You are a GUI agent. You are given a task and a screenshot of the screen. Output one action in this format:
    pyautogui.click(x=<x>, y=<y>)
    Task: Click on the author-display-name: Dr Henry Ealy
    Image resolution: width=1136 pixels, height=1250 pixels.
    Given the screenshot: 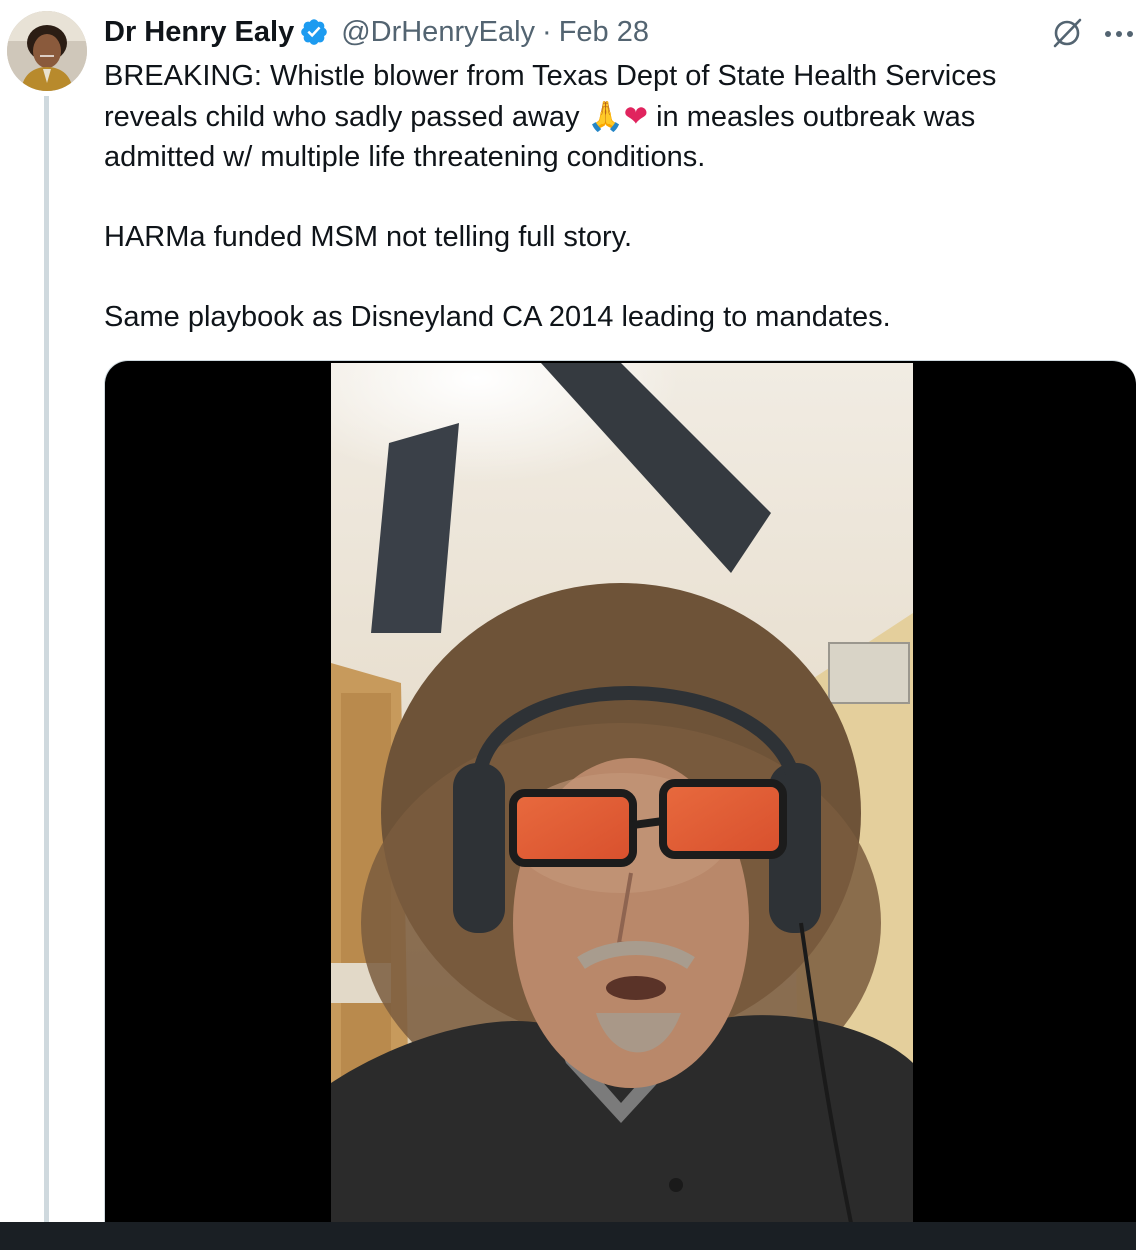 What is the action you would take?
    pyautogui.click(x=199, y=32)
    